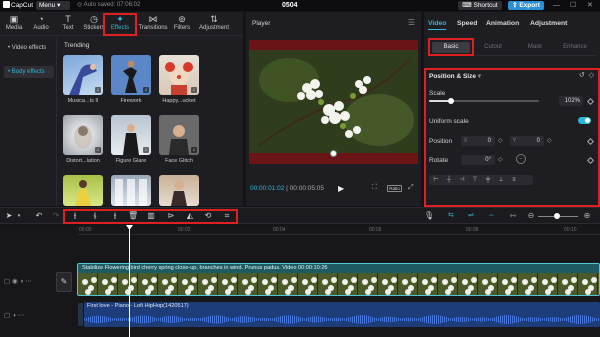 The image size is (600, 337). Describe the element at coordinates (467, 23) in the screenshot. I see `tab-speed: Speed` at that location.